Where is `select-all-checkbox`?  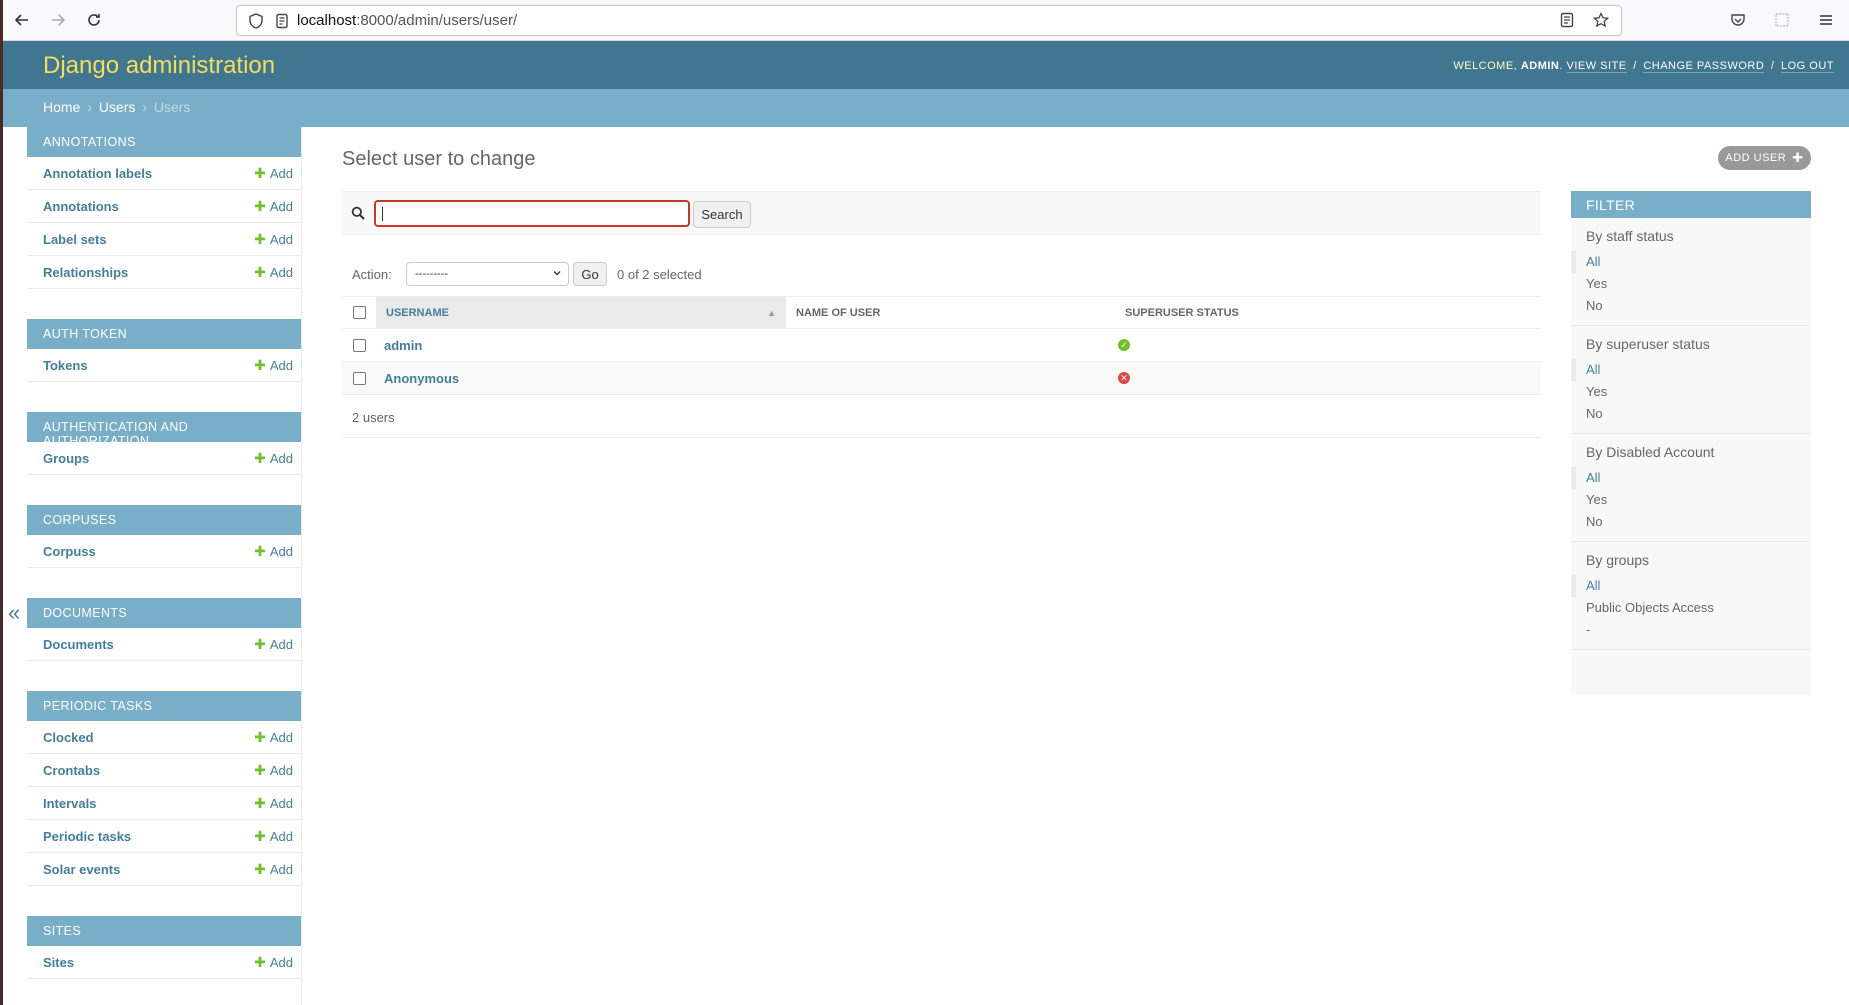 select-all-checkbox is located at coordinates (359, 312).